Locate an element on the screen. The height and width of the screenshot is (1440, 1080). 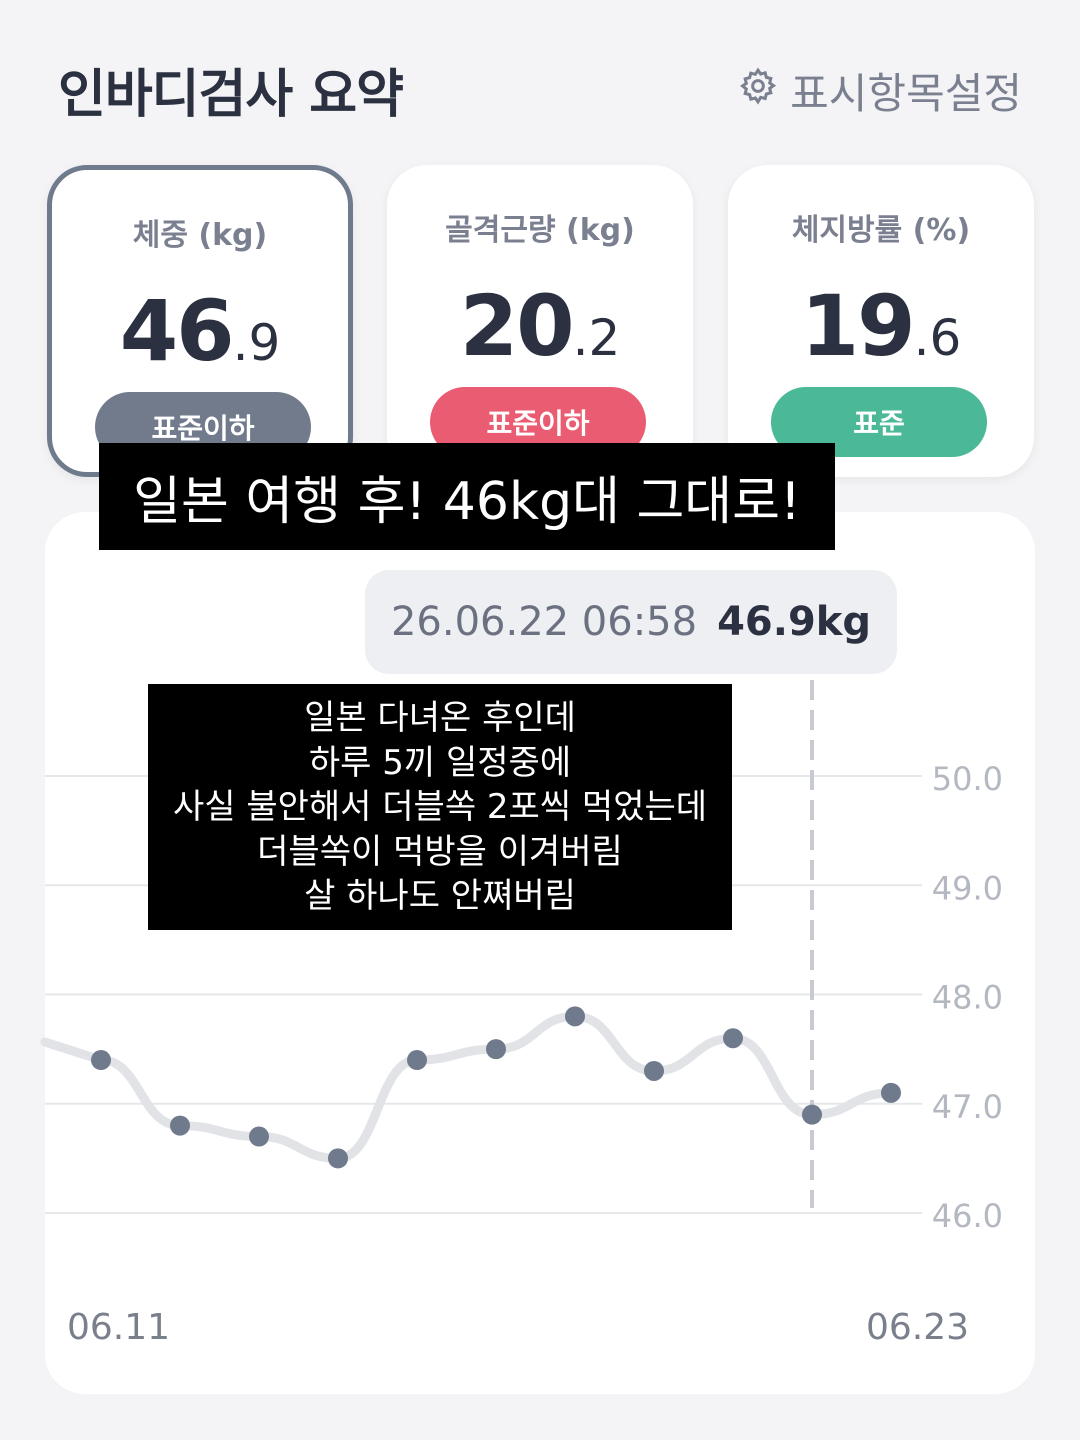
memo-line: 더블쏙이 먹방을 이겨버림 is located at coordinates (440, 851).